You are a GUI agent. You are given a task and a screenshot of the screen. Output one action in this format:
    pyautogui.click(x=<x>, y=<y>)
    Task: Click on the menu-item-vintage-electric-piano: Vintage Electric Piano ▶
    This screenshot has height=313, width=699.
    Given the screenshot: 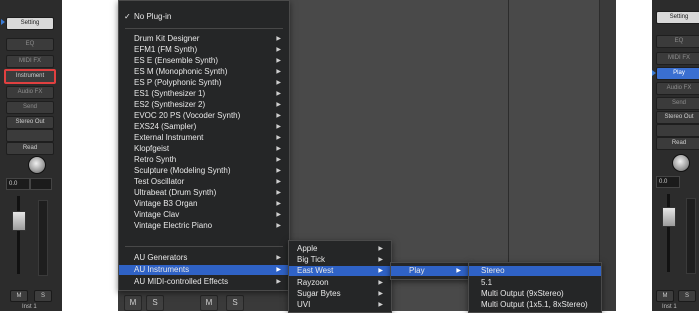 What is the action you would take?
    pyautogui.click(x=204, y=226)
    